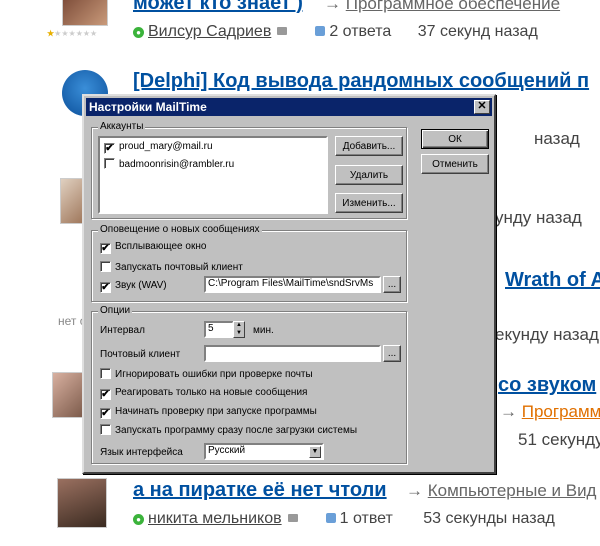  What do you see at coordinates (292, 284) in the screenshot?
I see `sound-path-field: C:\Program Files\MailTime\sndSrvMs` at bounding box center [292, 284].